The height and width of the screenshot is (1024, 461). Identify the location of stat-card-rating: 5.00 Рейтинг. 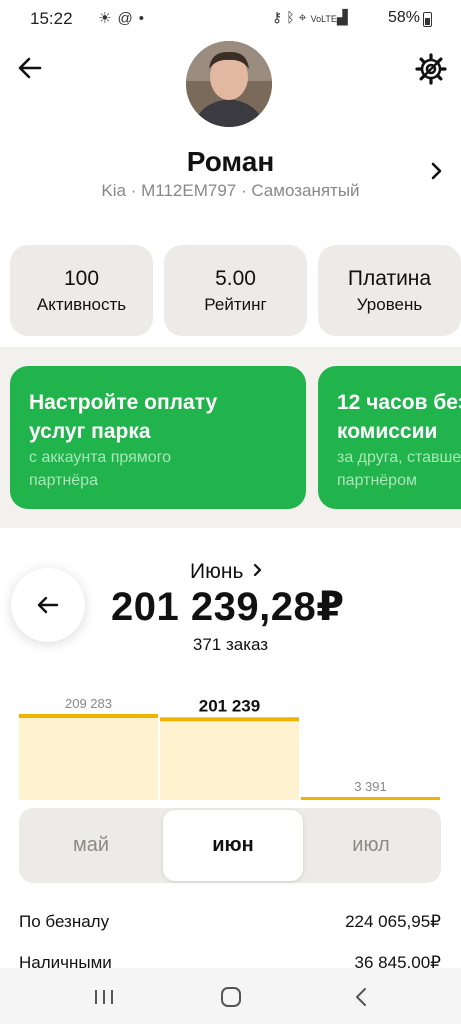
(235, 290).